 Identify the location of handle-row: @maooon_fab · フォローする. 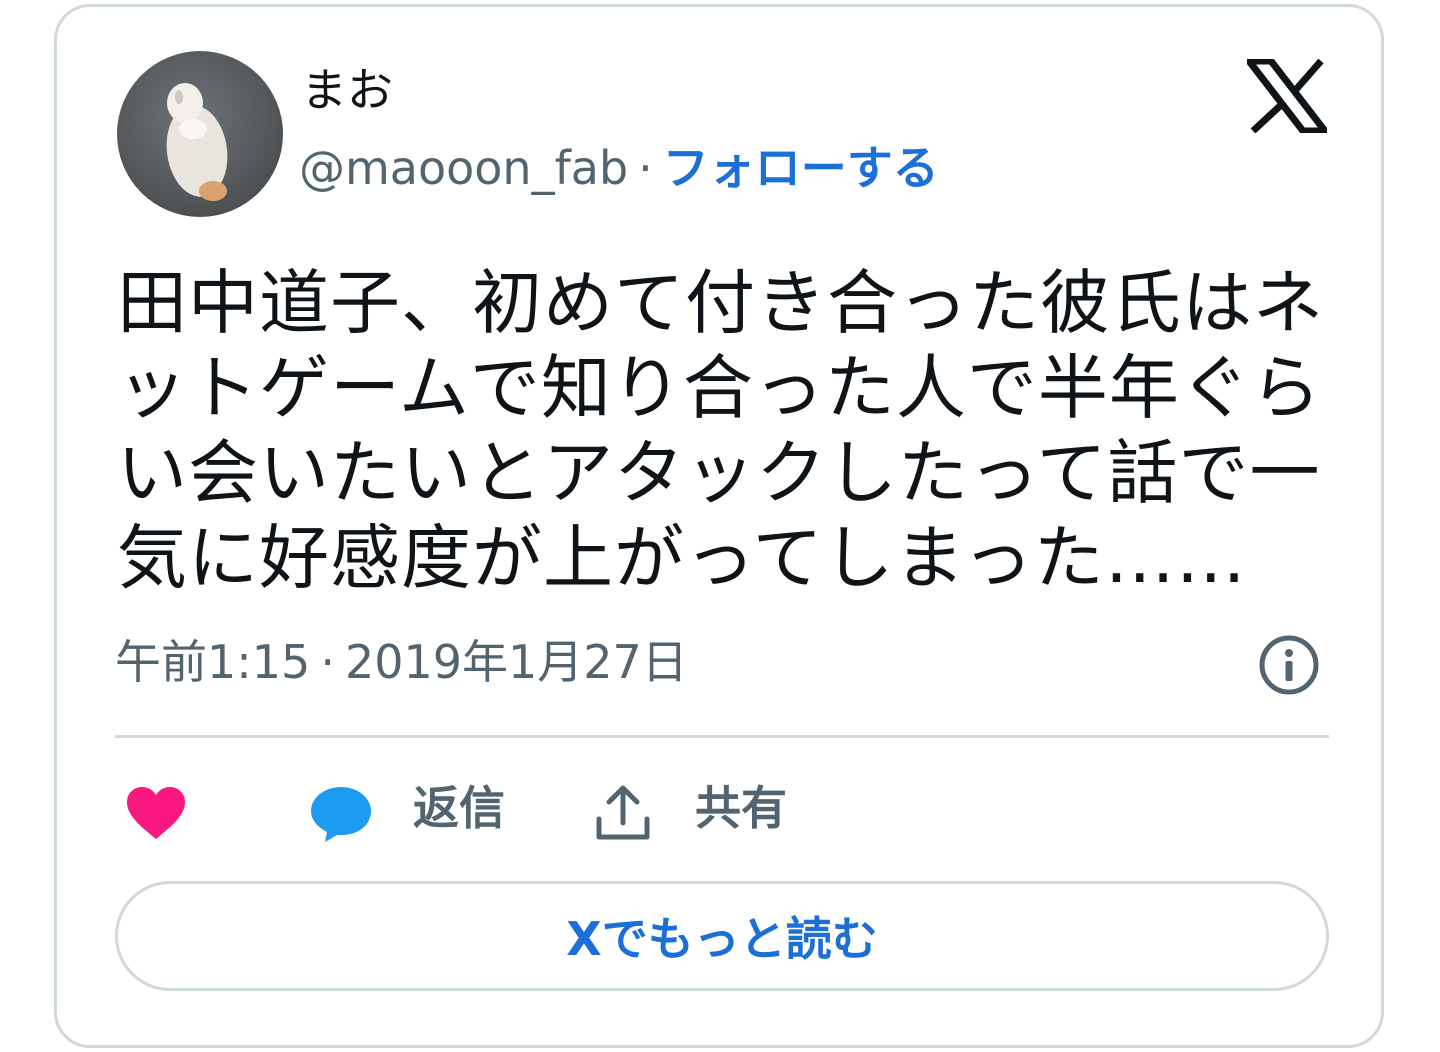
(619, 168).